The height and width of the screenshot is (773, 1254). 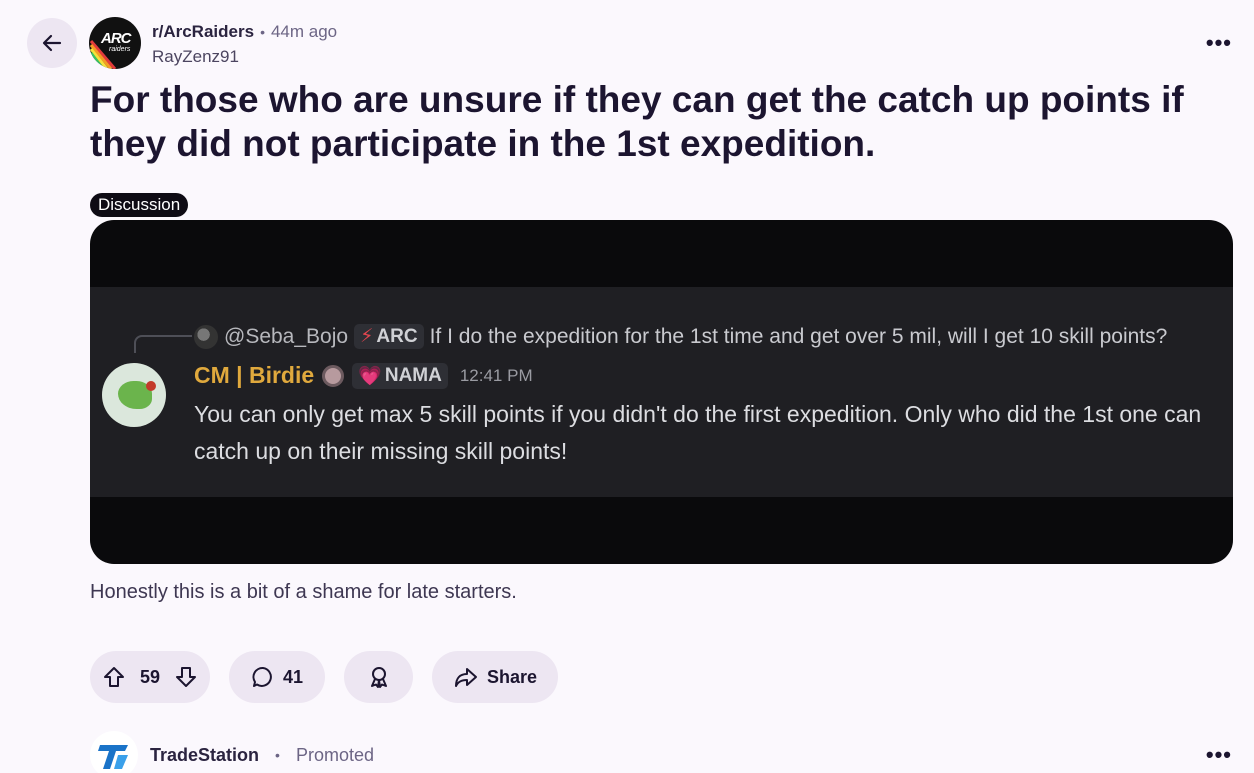 I want to click on subreddit-avatar: ARC raiders, so click(x=115, y=43).